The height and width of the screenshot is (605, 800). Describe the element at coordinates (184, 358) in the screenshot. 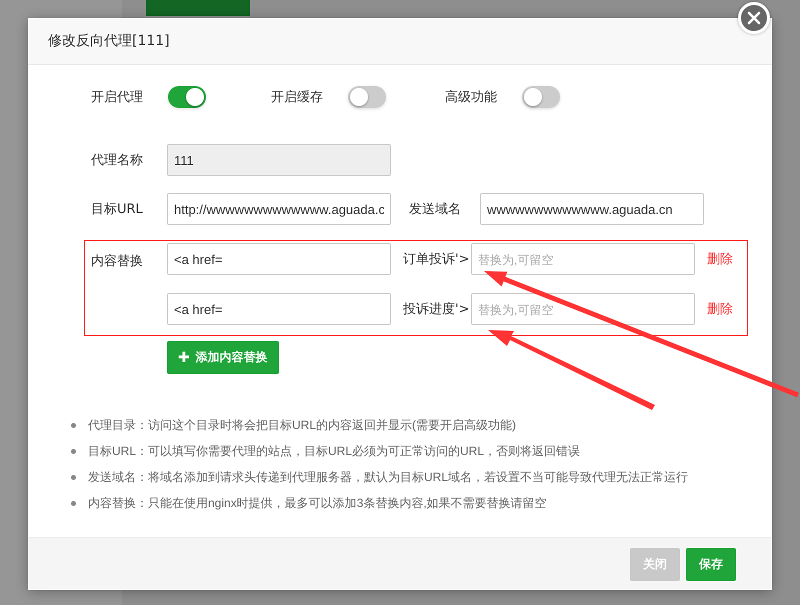

I see `plus-icon: ✚` at that location.